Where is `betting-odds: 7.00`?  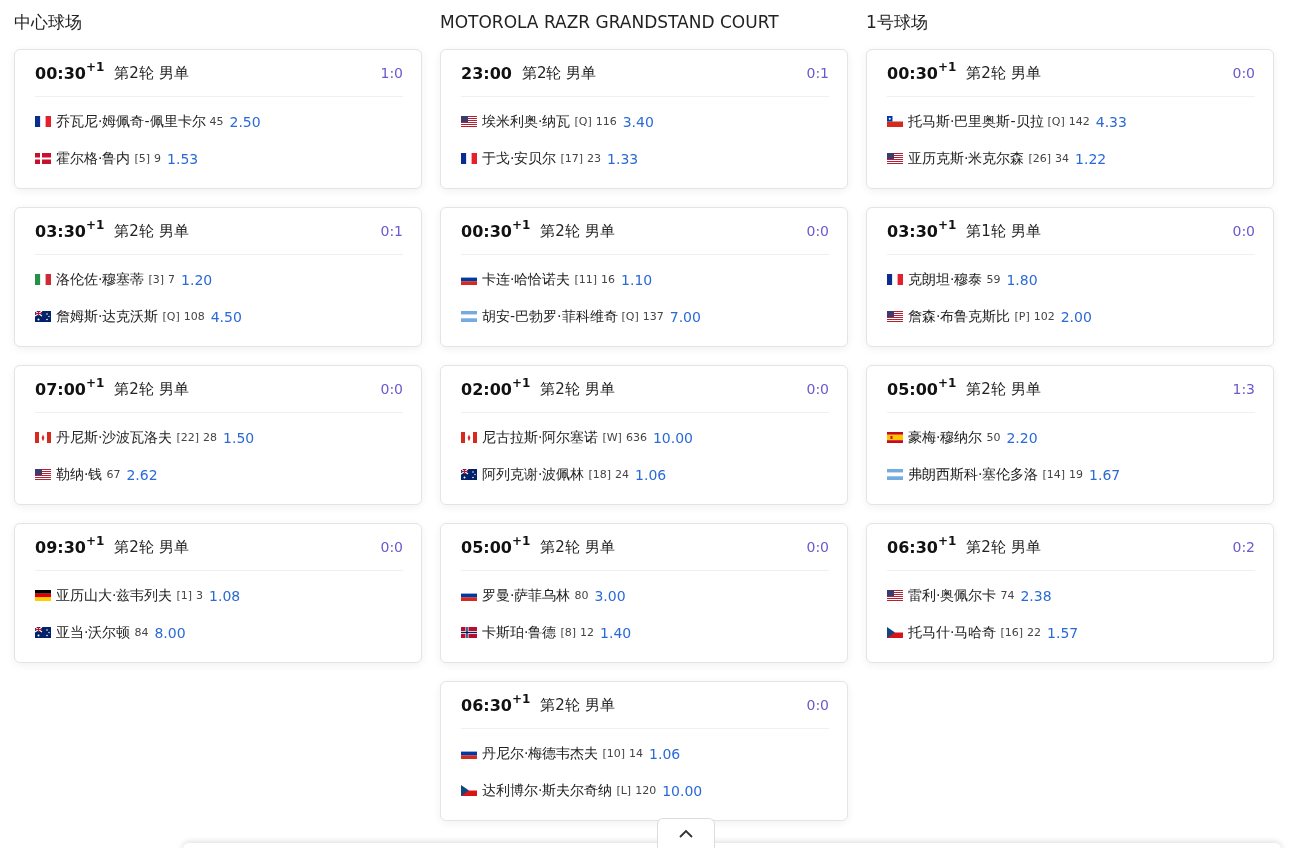 betting-odds: 7.00 is located at coordinates (685, 316).